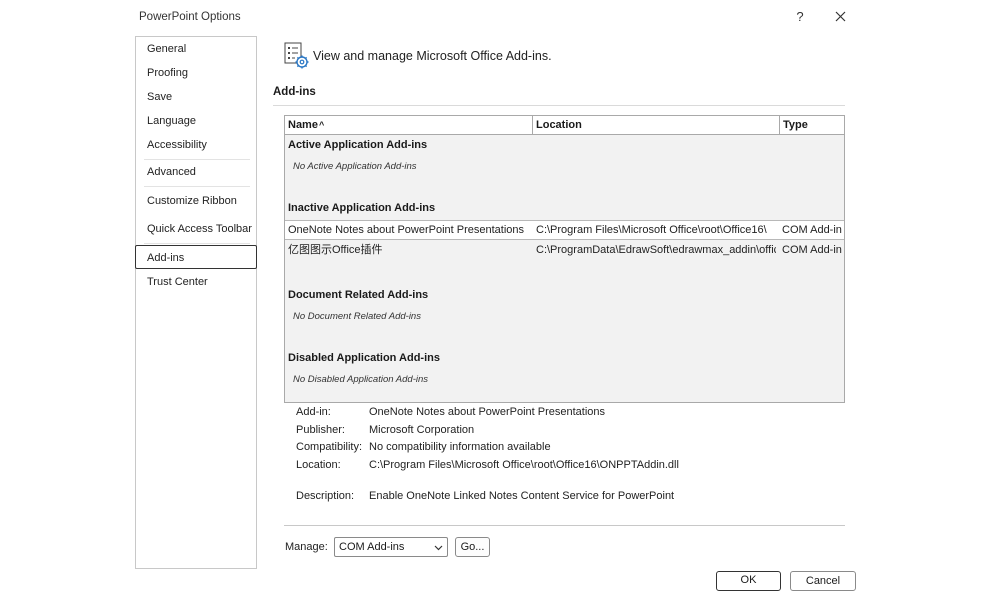 The image size is (982, 601). I want to click on column-header-name: Name^, so click(408, 125).